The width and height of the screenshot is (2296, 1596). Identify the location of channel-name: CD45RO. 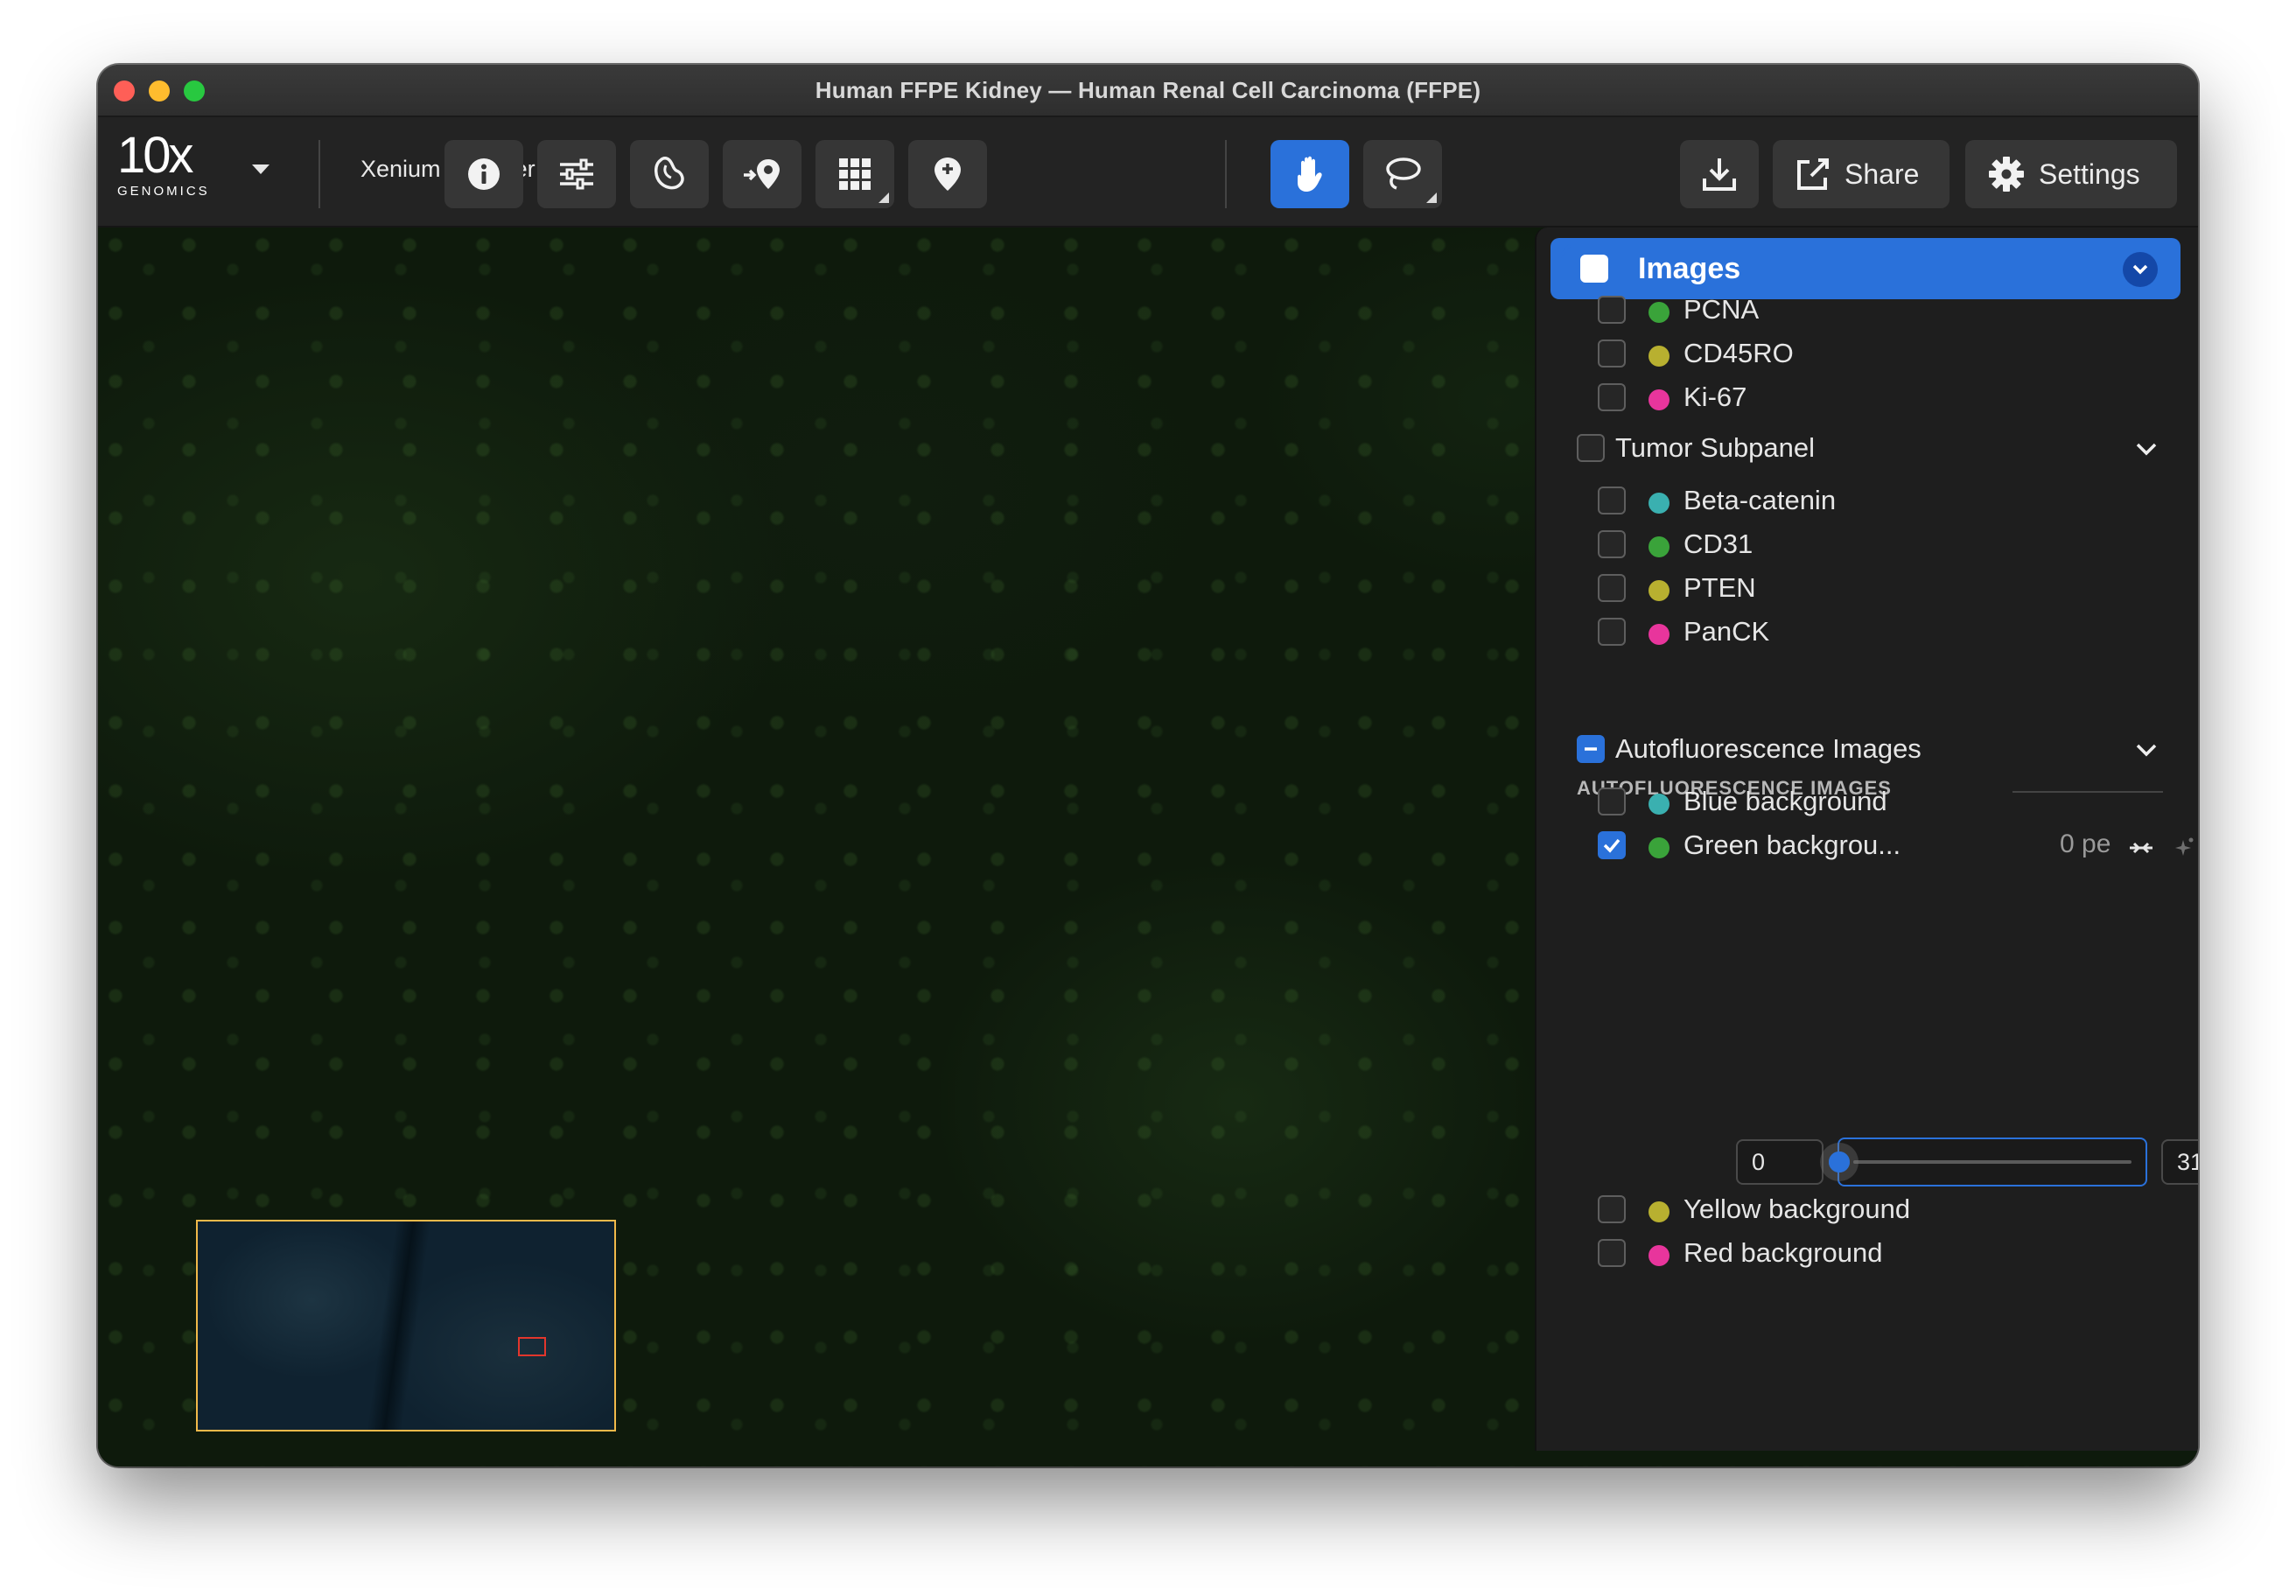
(1739, 353).